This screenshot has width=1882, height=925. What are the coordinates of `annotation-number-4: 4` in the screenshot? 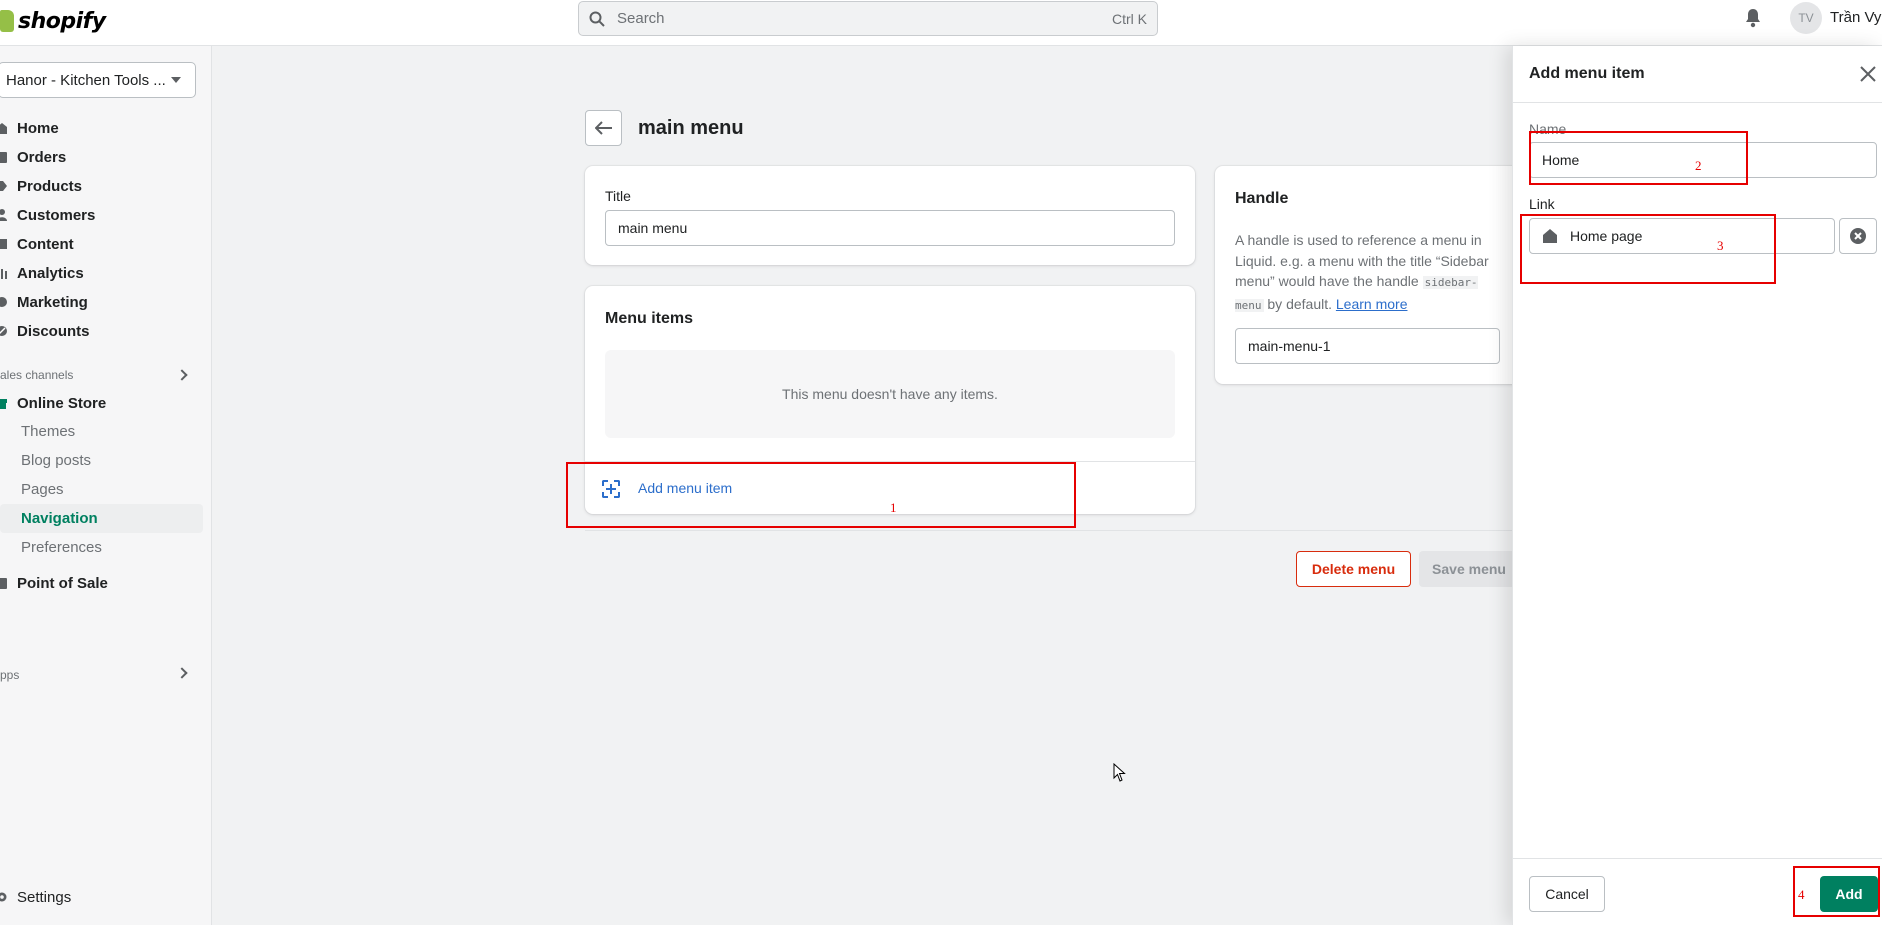 It's located at (1801, 894).